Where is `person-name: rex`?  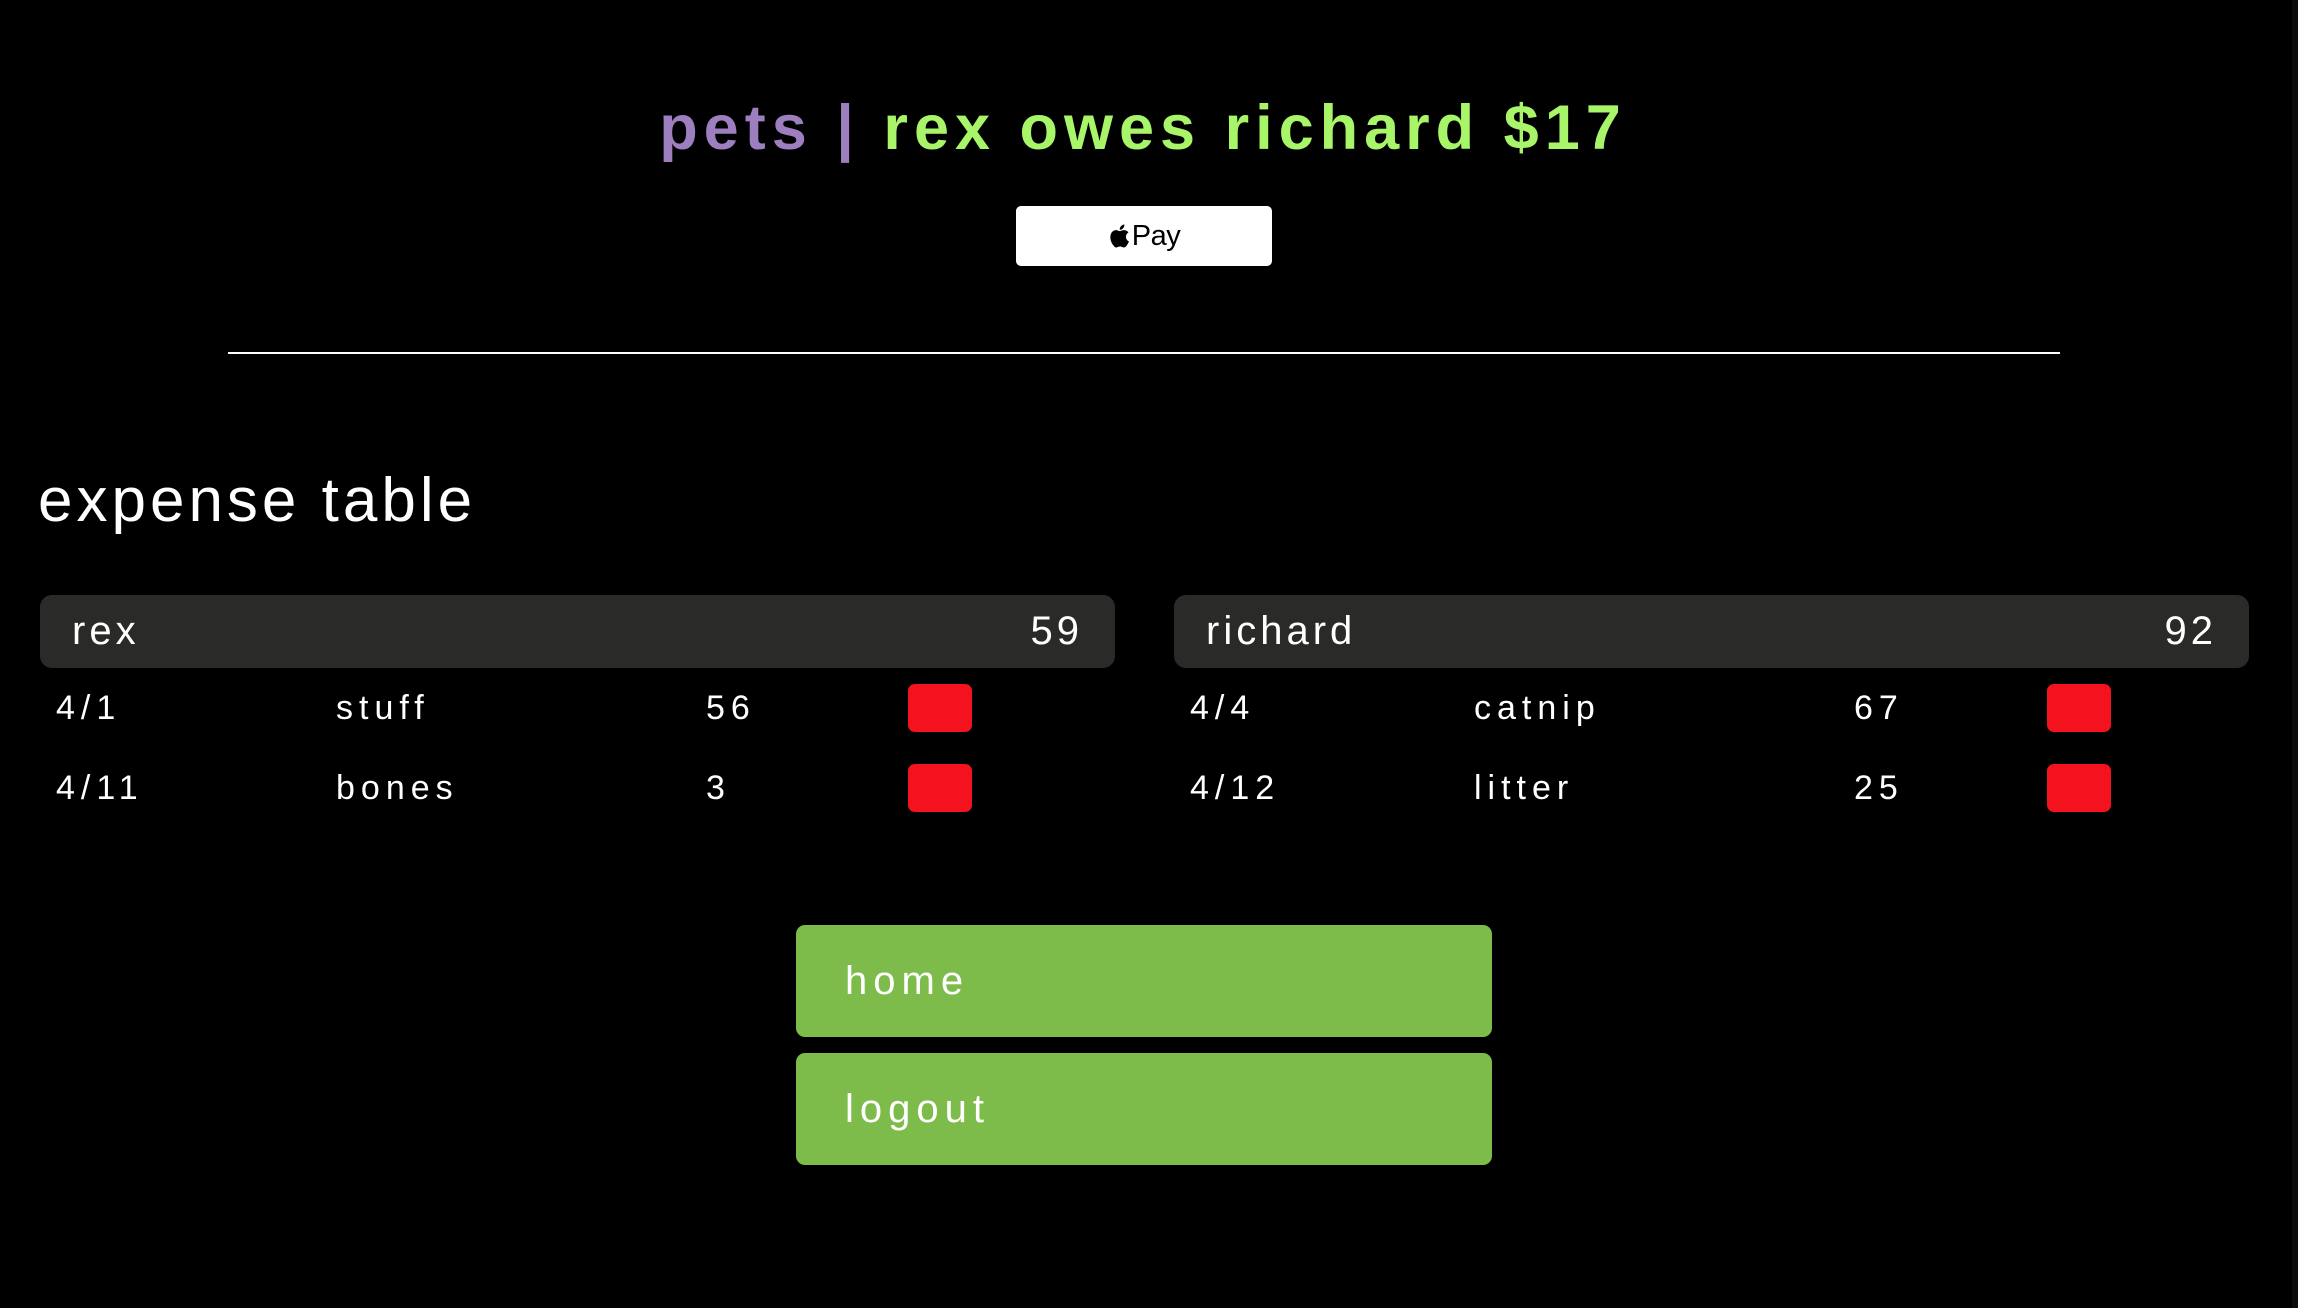
person-name: rex is located at coordinates (106, 631).